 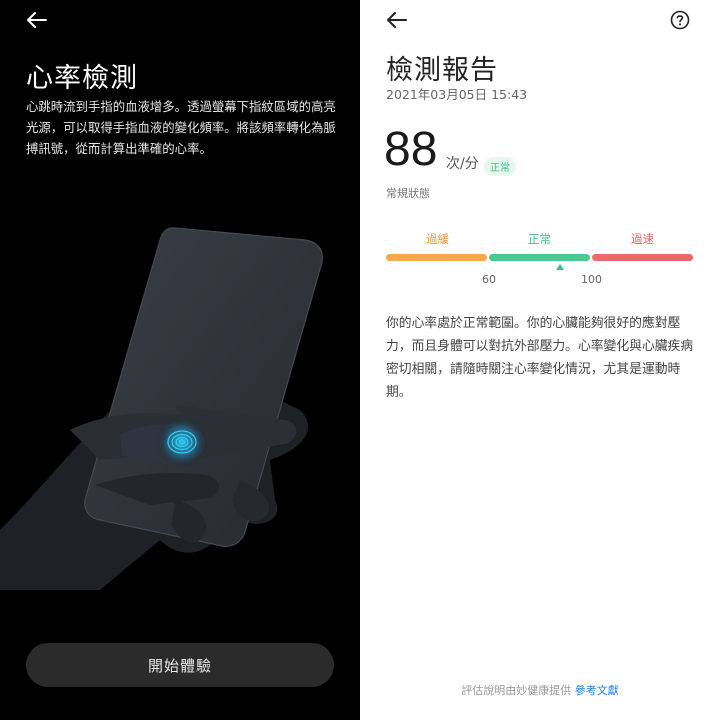 I want to click on scale-bar-normal, so click(x=539, y=257).